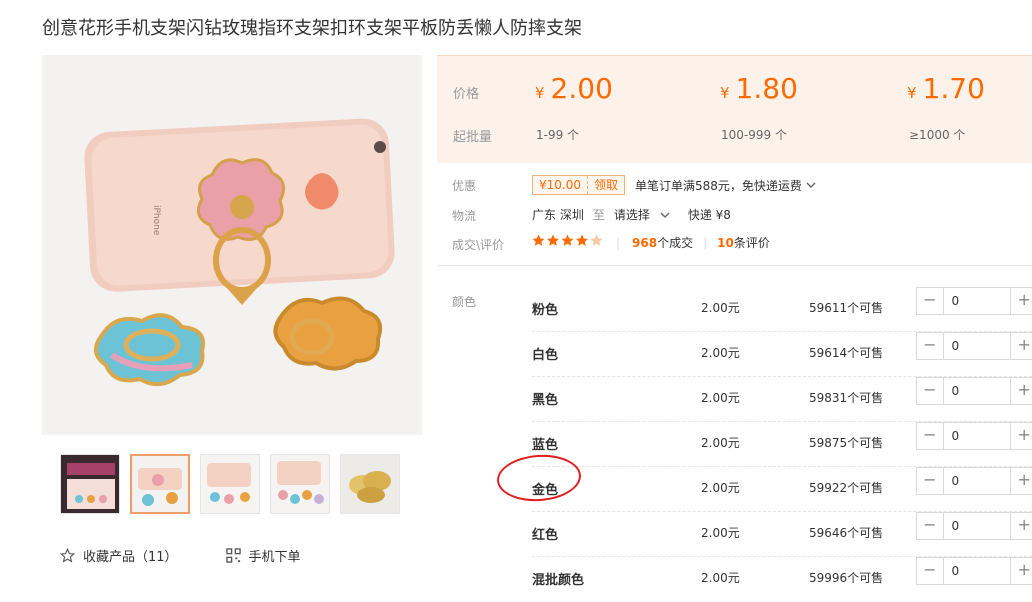 This screenshot has height=602, width=1032. What do you see at coordinates (473, 137) in the screenshot?
I see `min-order-label: 起批量` at bounding box center [473, 137].